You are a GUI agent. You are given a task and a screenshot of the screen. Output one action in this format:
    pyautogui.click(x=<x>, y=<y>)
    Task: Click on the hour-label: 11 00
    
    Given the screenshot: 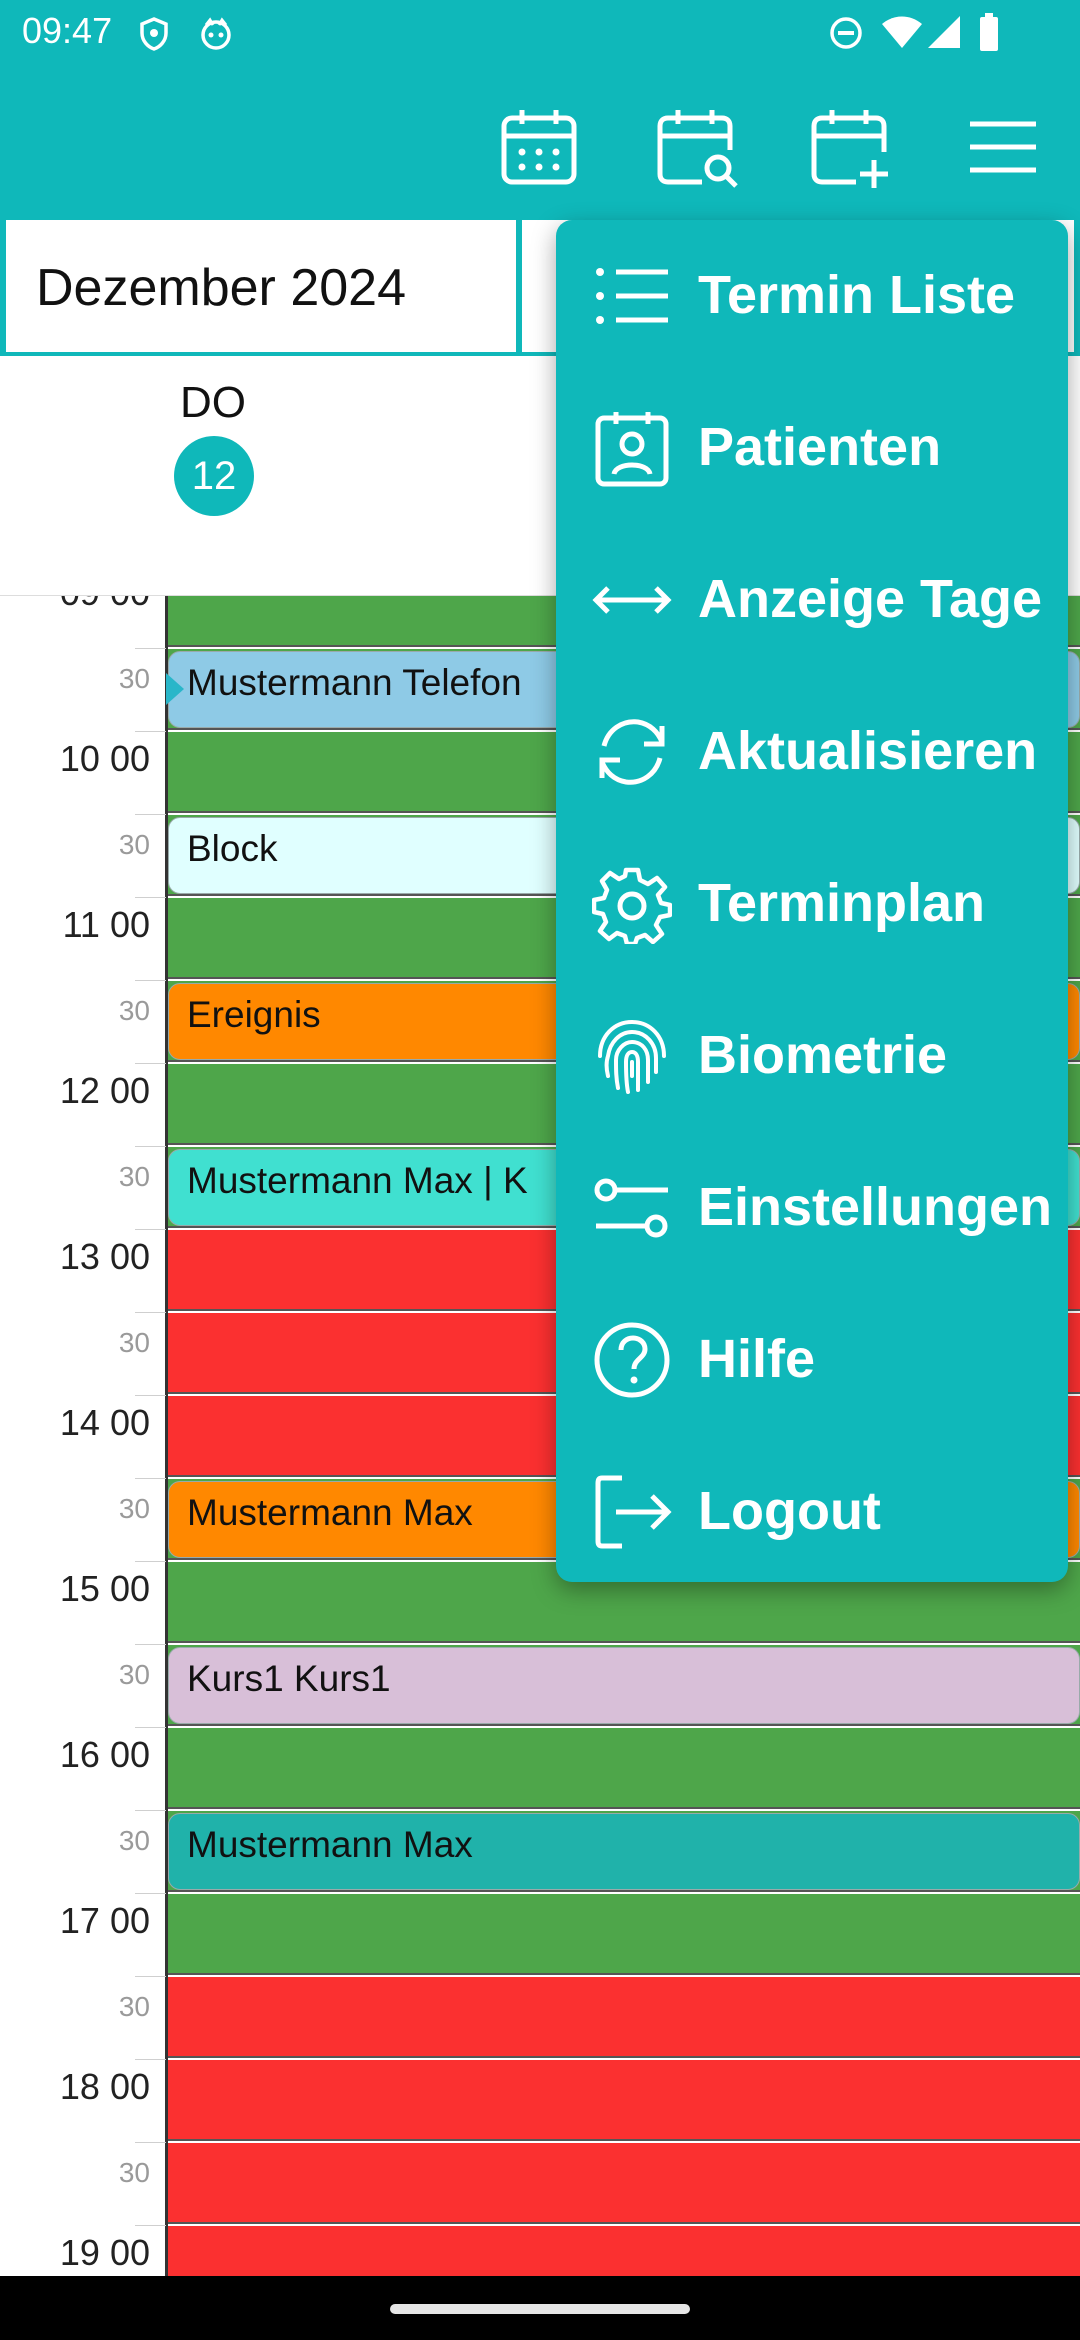 What is the action you would take?
    pyautogui.click(x=106, y=924)
    